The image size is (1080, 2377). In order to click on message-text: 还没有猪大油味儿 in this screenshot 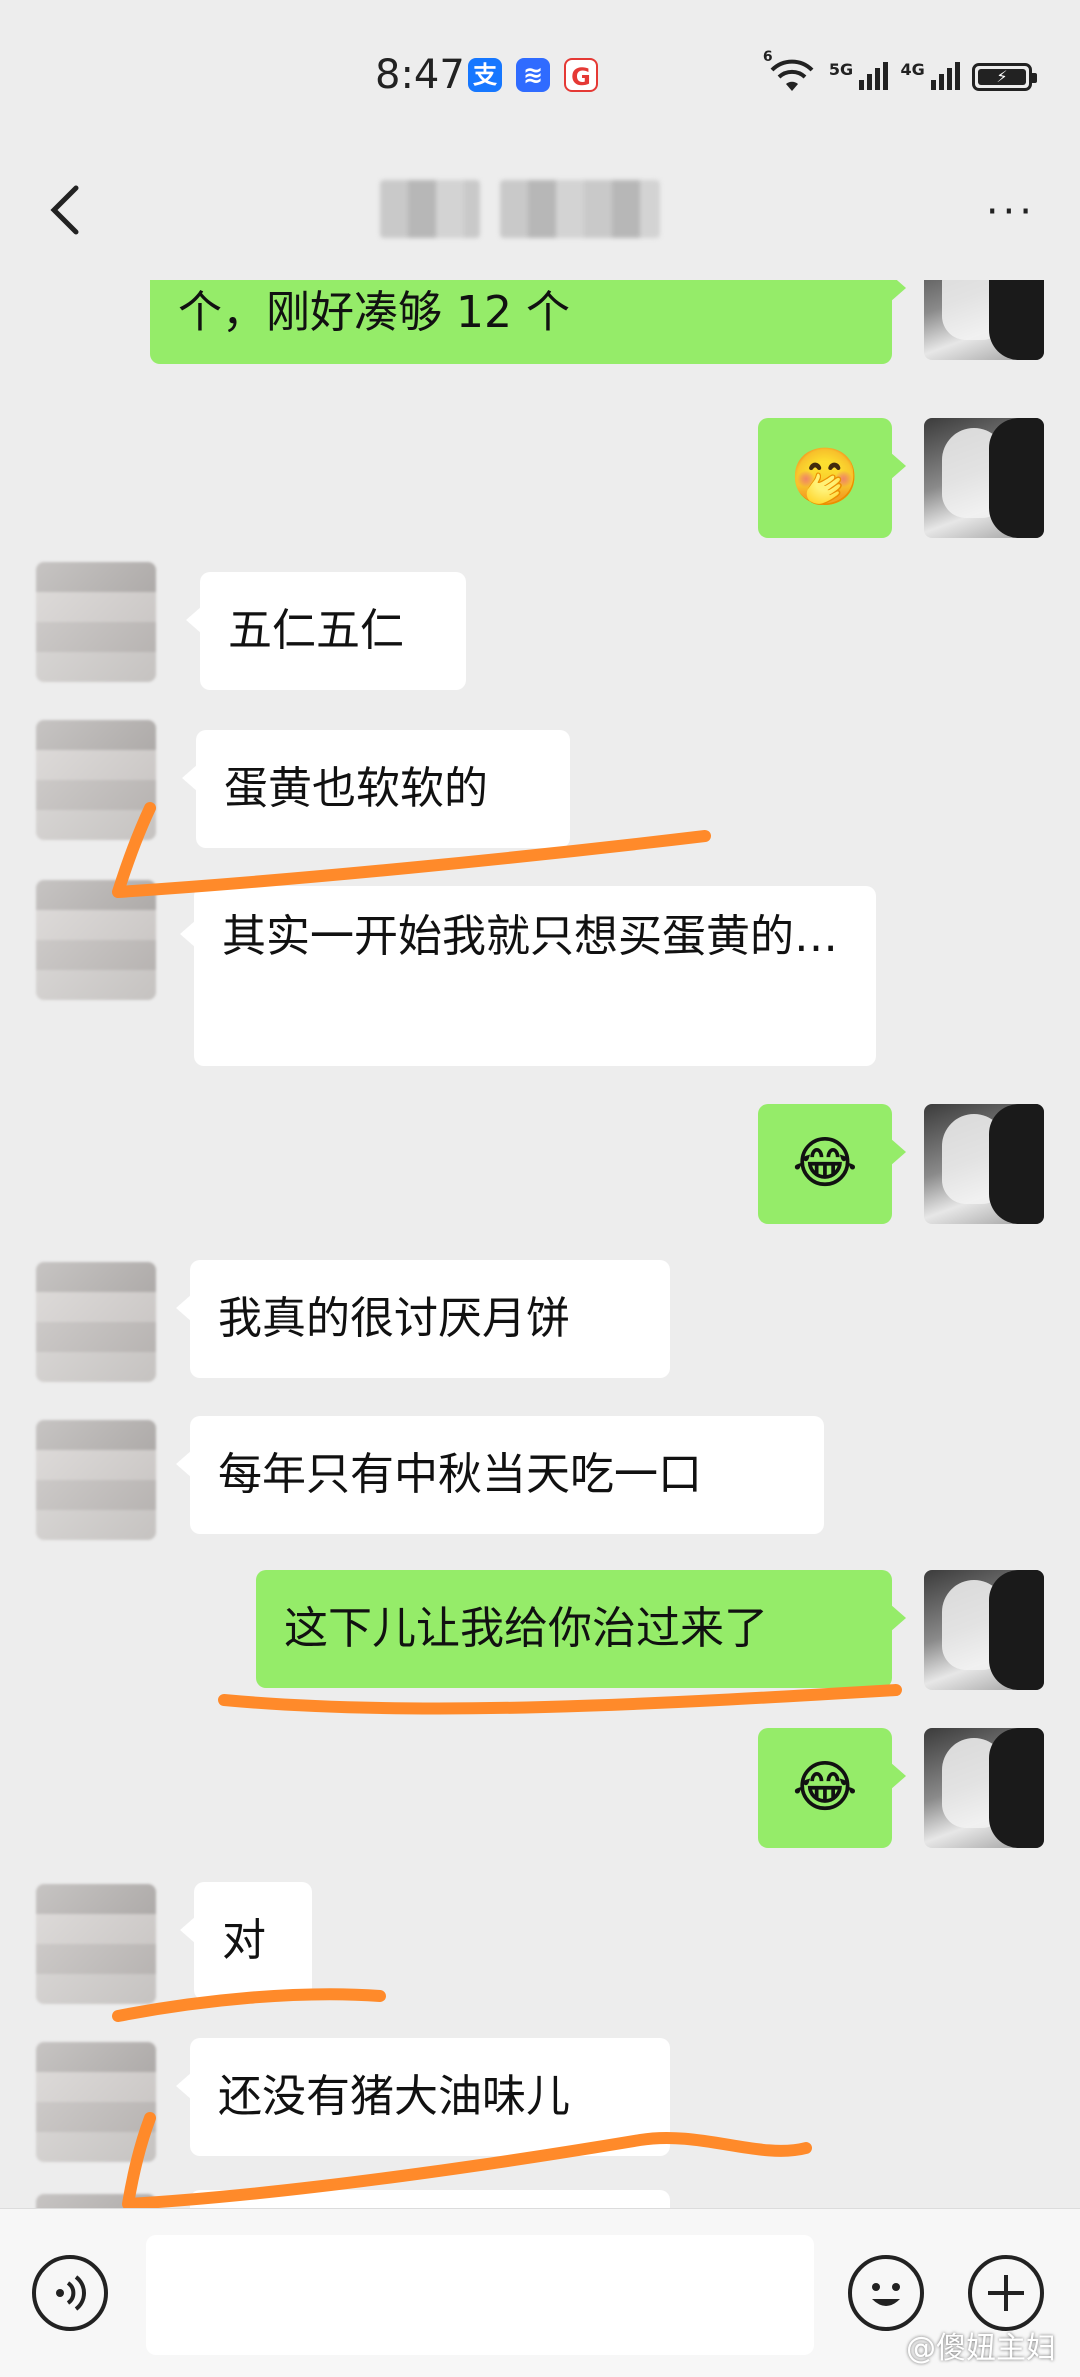, I will do `click(394, 2096)`.